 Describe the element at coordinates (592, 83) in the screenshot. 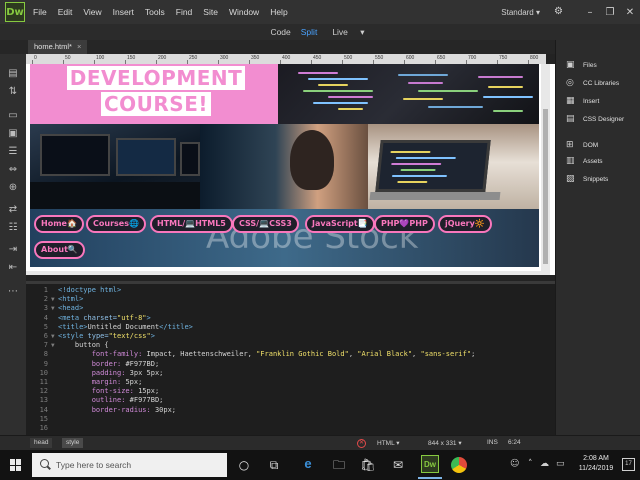

I see `panel-cc-libraries: ◎ CC Libraries` at that location.